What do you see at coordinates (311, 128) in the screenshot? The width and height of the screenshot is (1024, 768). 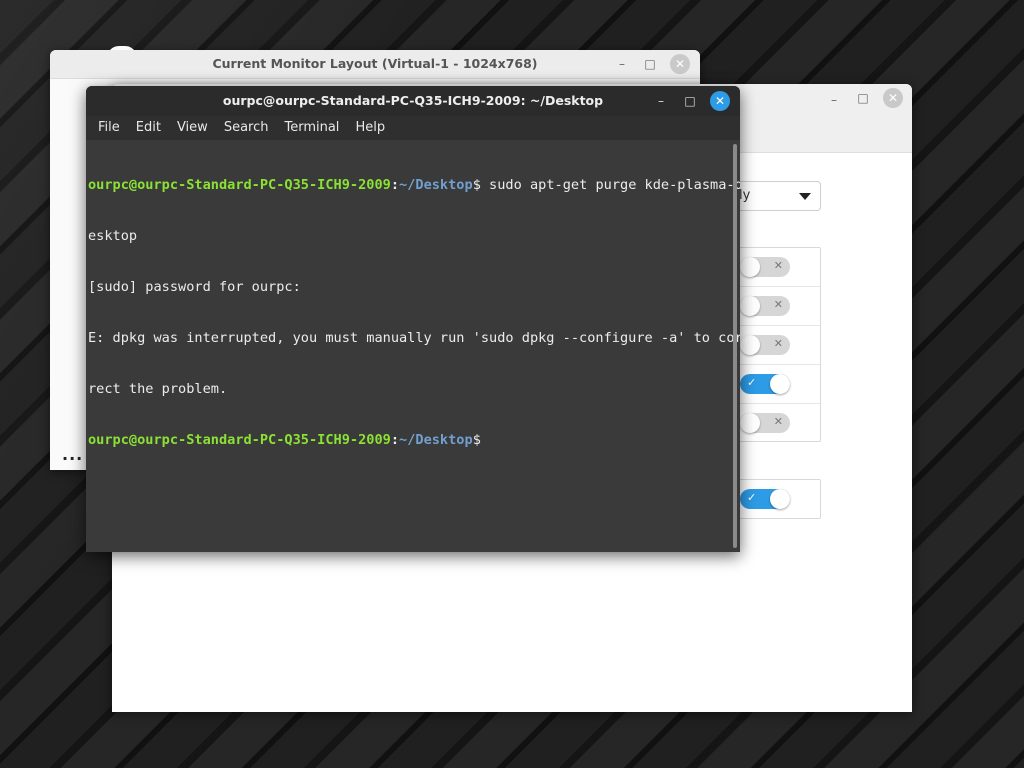 I see `menu-terminal: Terminal` at bounding box center [311, 128].